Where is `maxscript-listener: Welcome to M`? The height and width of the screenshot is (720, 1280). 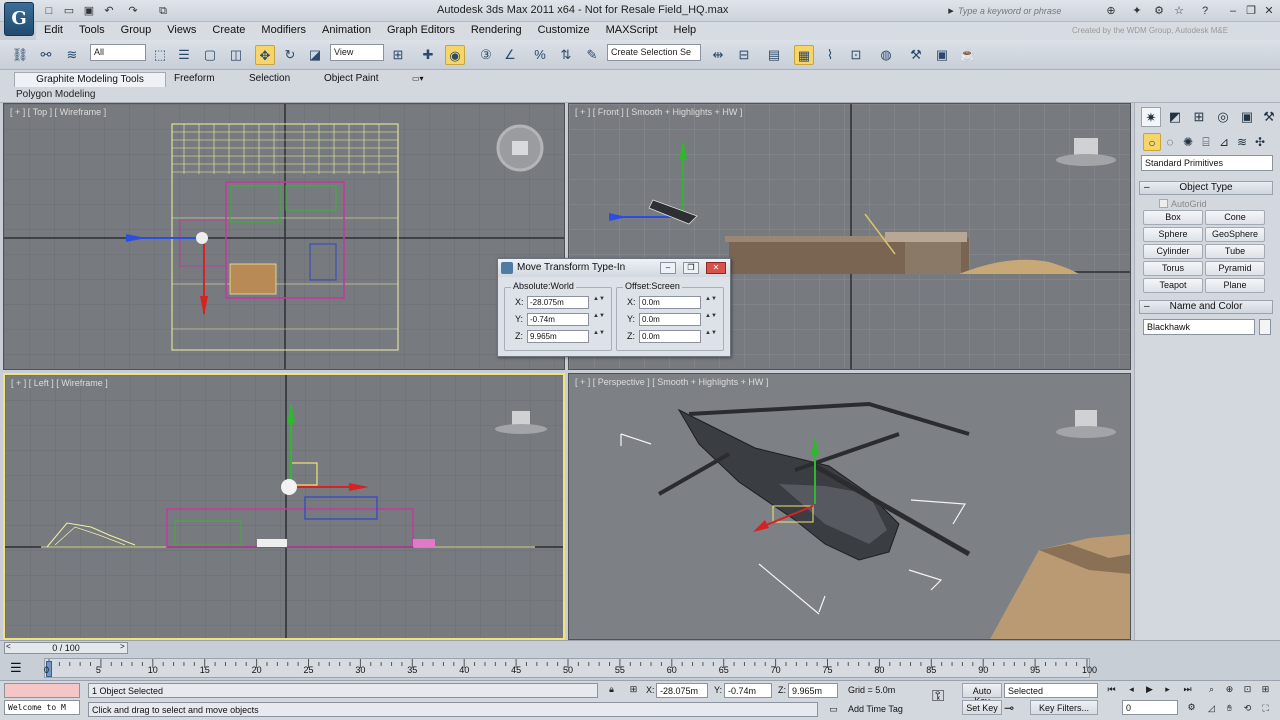
maxscript-listener: Welcome to M is located at coordinates (42, 707).